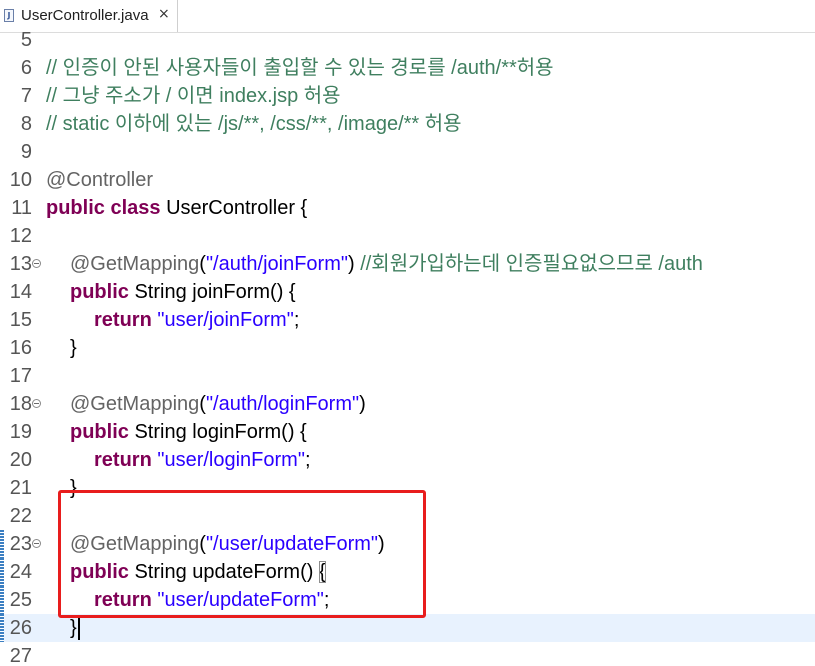 This screenshot has width=815, height=666. What do you see at coordinates (231, 460) in the screenshot?
I see `string-token: "user/loginForm"` at bounding box center [231, 460].